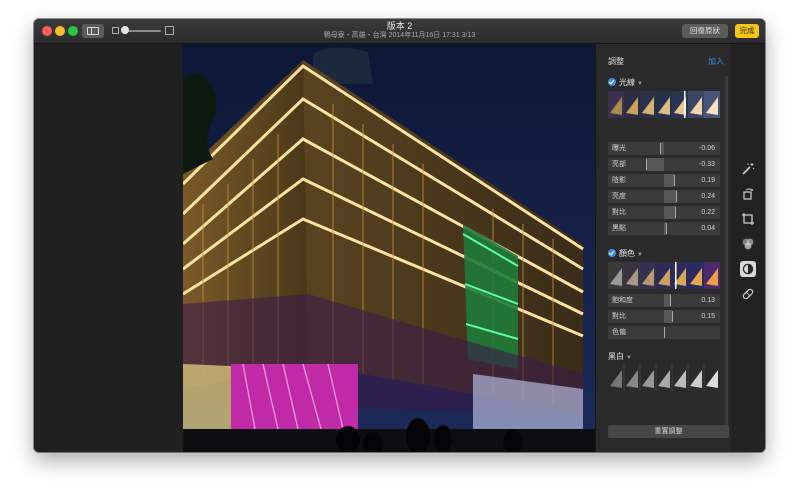 The height and width of the screenshot is (502, 800). I want to click on slider-row-saturation: 飽和度 0.13, so click(664, 300).